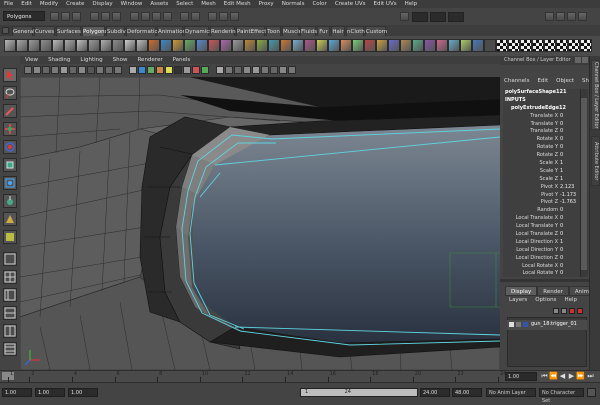  Describe the element at coordinates (511, 392) in the screenshot. I see `anim-layer-dropdown: No Anim Layer` at that location.